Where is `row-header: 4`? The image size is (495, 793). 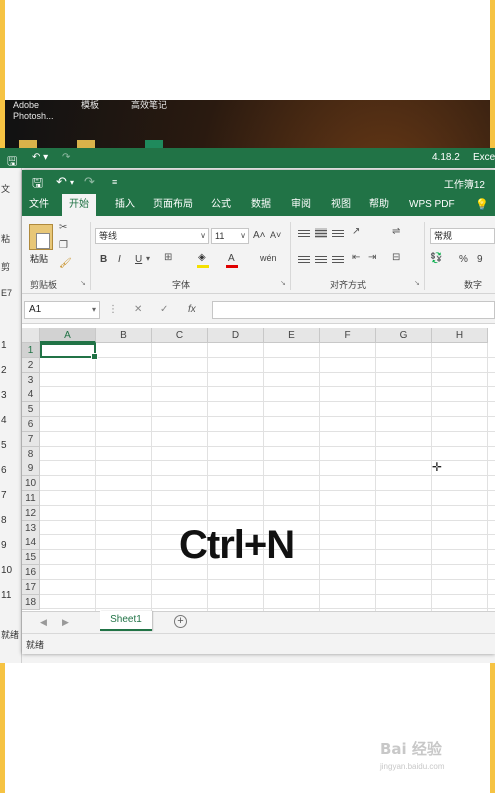 row-header: 4 is located at coordinates (31, 395).